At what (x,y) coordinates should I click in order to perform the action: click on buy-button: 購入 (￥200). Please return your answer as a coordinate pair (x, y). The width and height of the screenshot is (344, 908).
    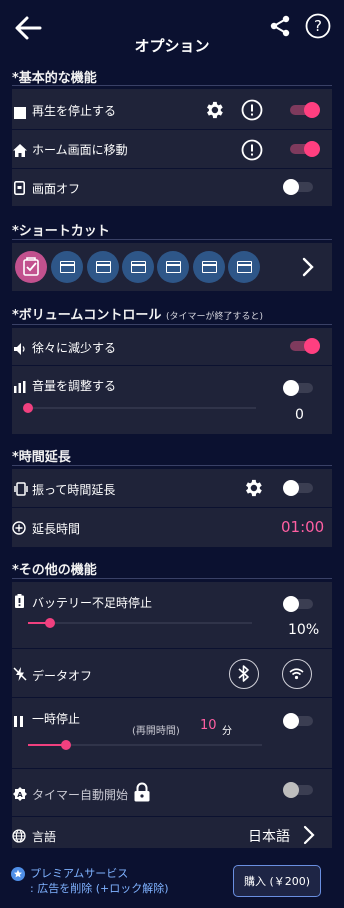
    Looking at the image, I should click on (277, 881).